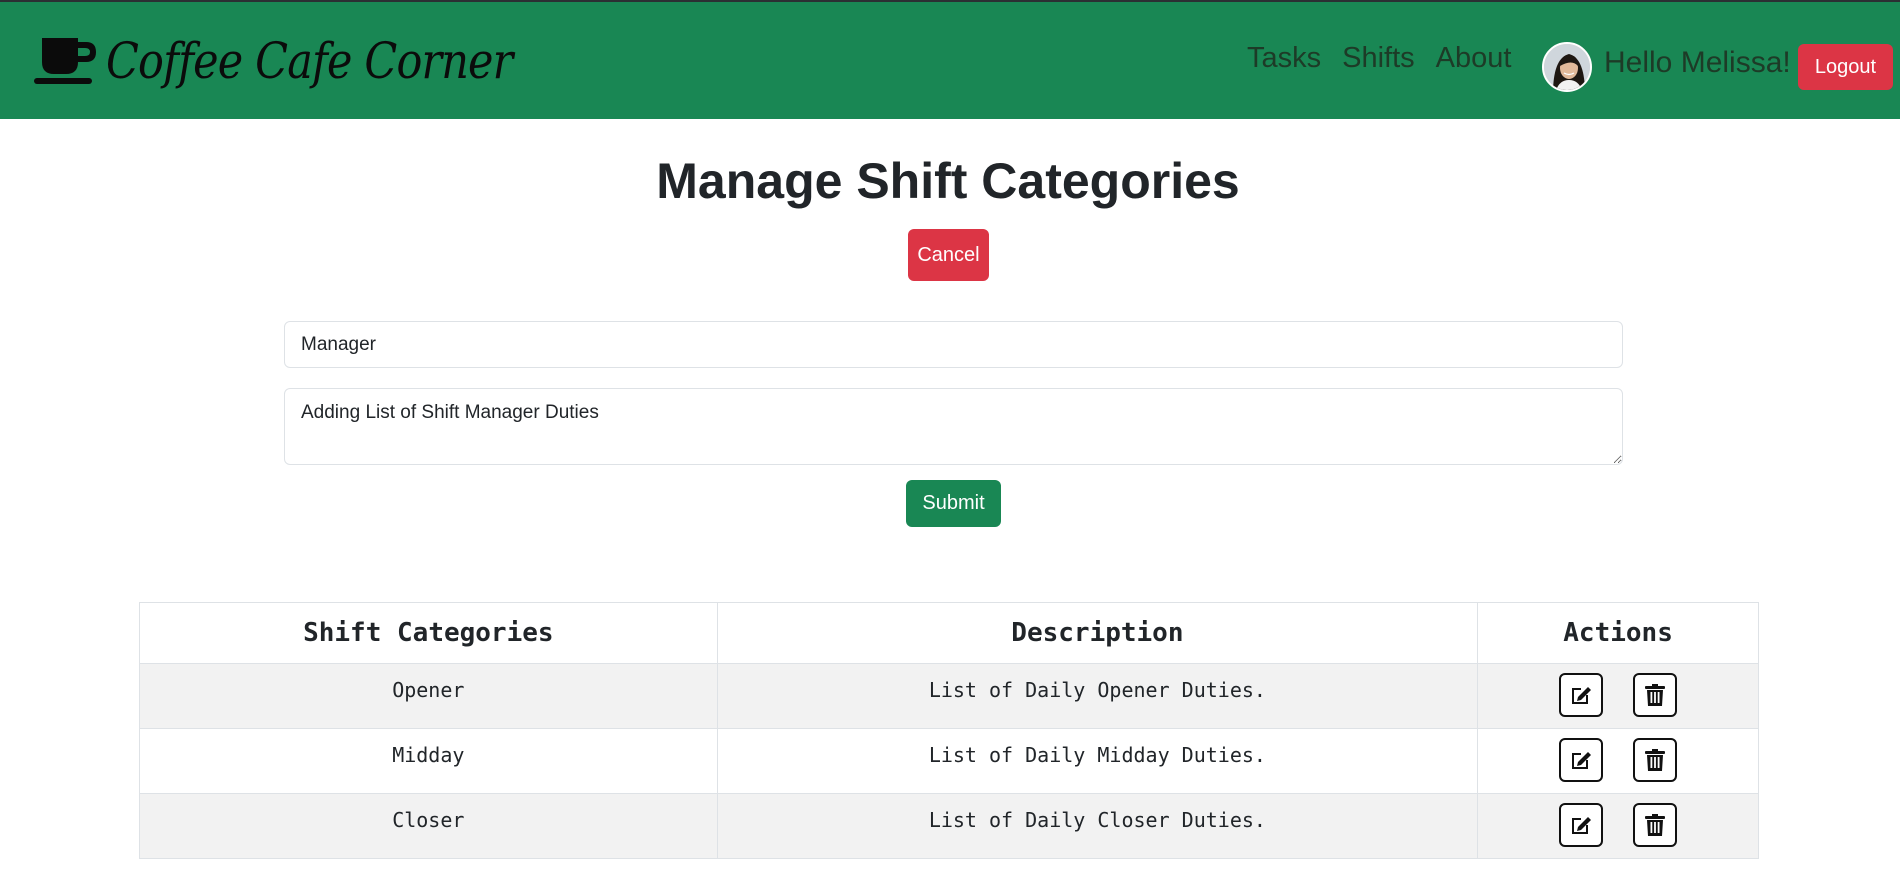 This screenshot has height=883, width=1900. Describe the element at coordinates (1474, 58) in the screenshot. I see `nav-link-about: About` at that location.